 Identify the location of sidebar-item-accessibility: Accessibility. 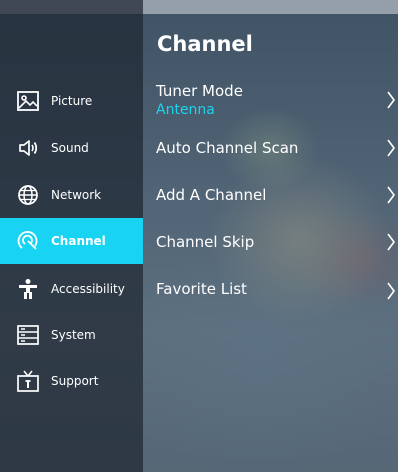
(71, 289).